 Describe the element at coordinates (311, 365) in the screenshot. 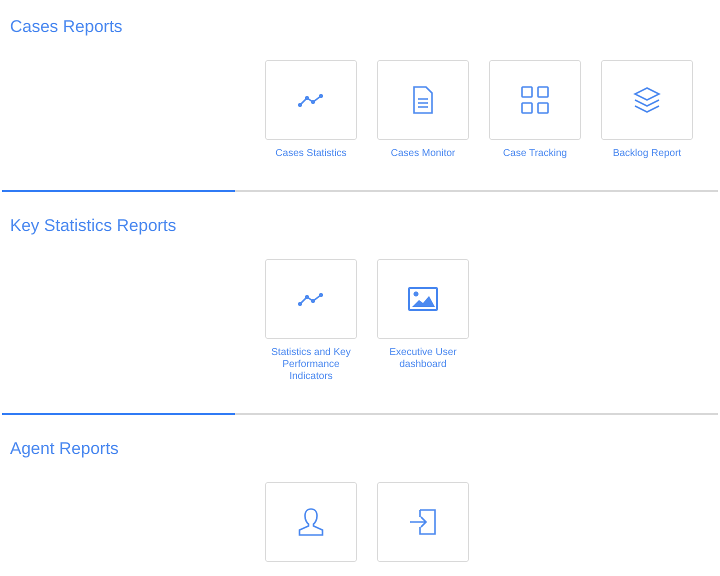

I see `report-link: Statistics and Key Performance Indicators` at that location.